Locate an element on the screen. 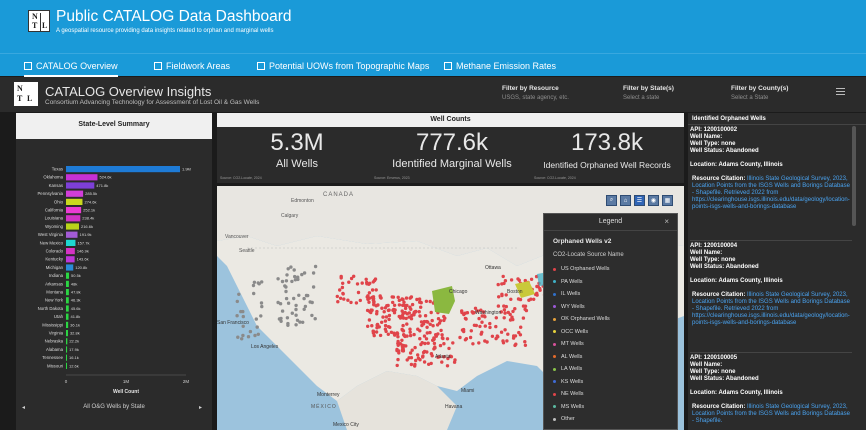 The image size is (866, 430). tab-potential-uows: Potential UOWs from Topographic Maps is located at coordinates (343, 69).